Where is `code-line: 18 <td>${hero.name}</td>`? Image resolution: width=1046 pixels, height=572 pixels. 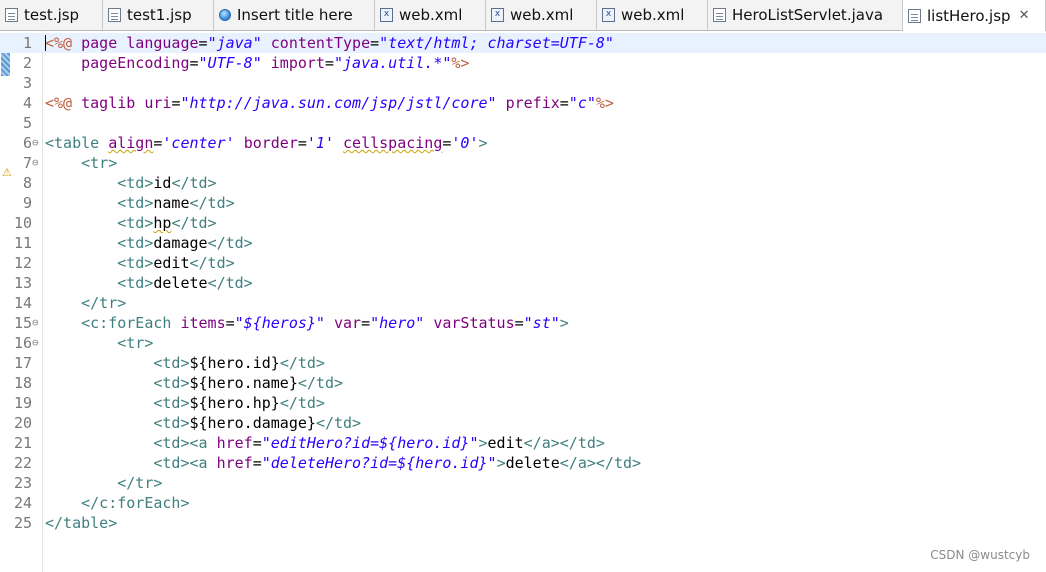
code-line: 18 <td>${hero.name}</td> is located at coordinates (523, 383).